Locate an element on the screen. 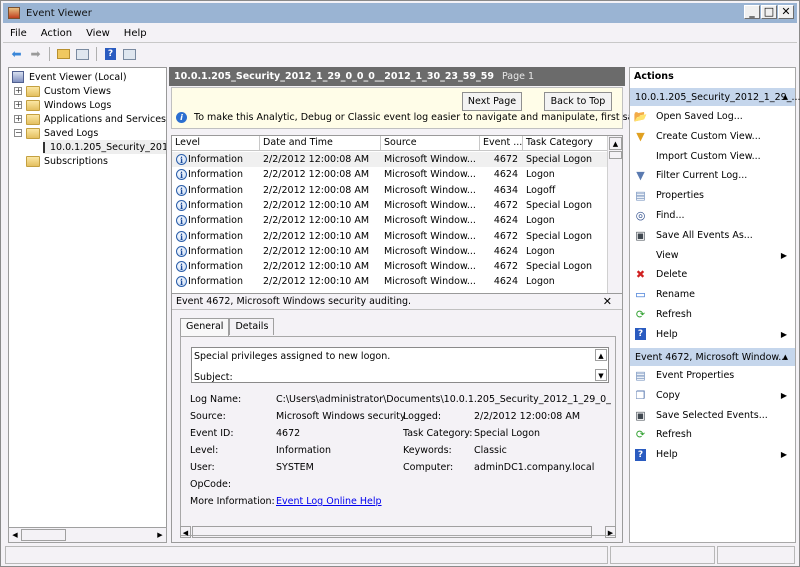  tab-details: Details is located at coordinates (252, 326).